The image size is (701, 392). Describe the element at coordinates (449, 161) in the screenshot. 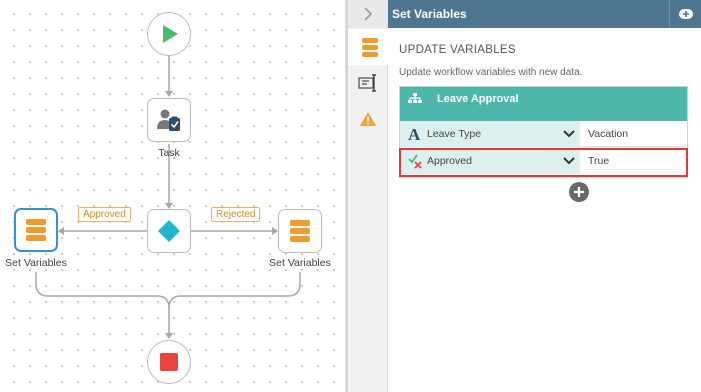

I see `variable-name: Approved` at that location.